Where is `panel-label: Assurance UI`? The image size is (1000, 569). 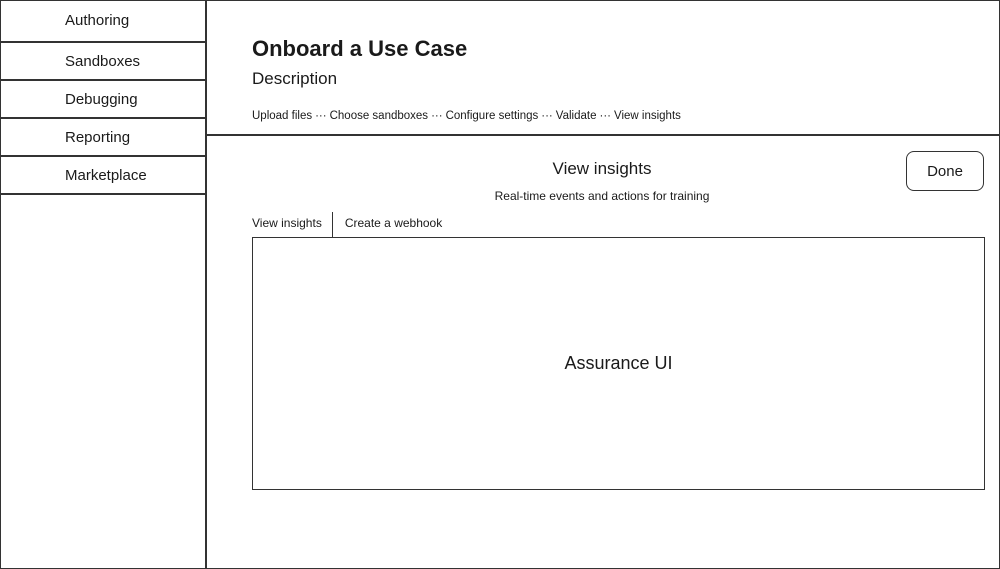
panel-label: Assurance UI is located at coordinates (618, 363).